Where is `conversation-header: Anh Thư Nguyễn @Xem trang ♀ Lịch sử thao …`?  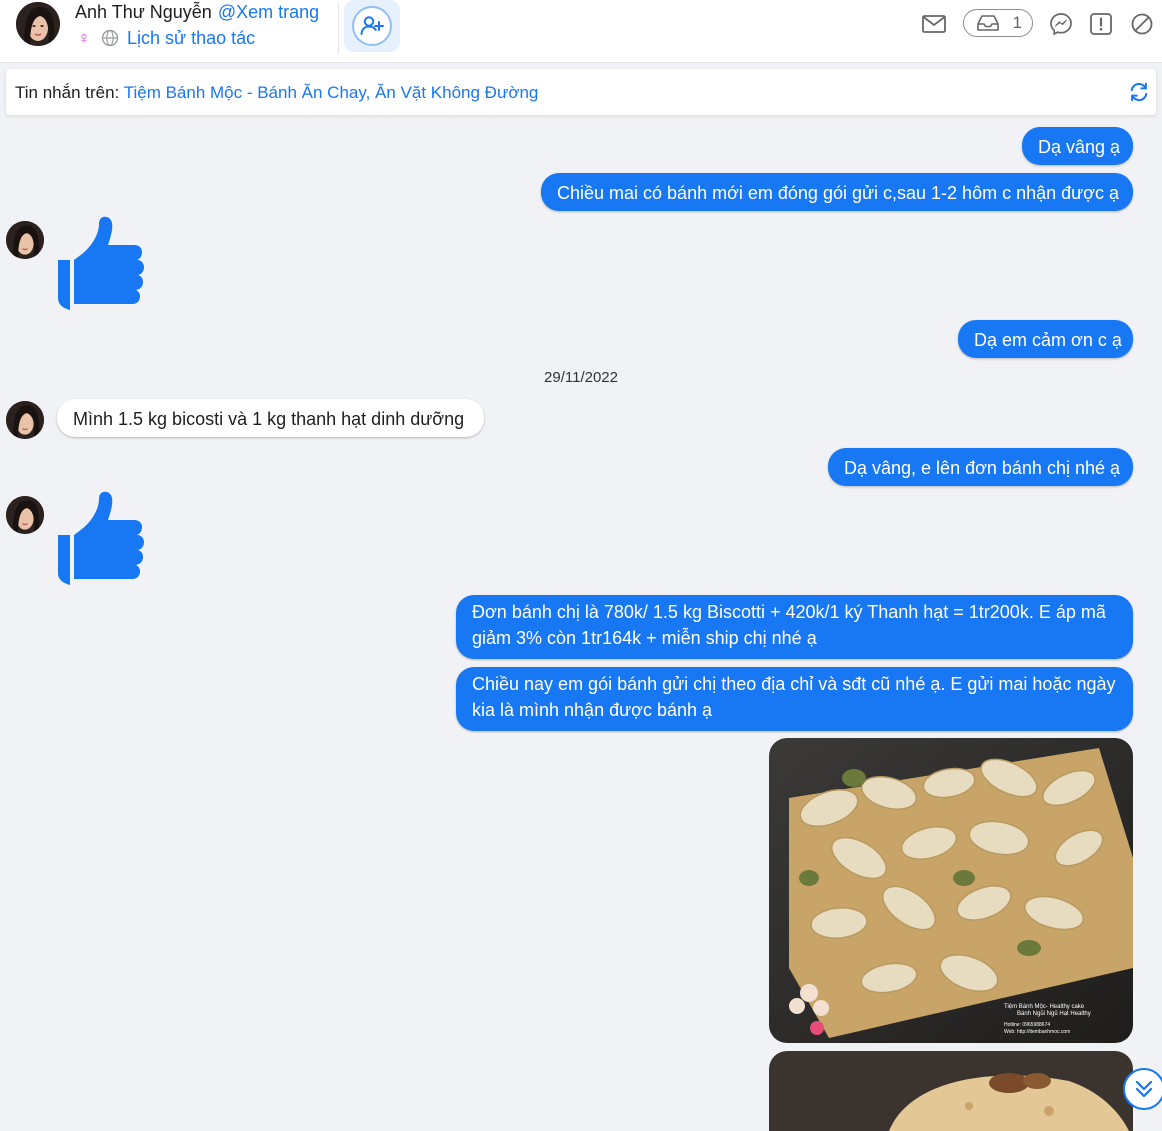 conversation-header: Anh Thư Nguyễn @Xem trang ♀ Lịch sử thao … is located at coordinates (581, 31).